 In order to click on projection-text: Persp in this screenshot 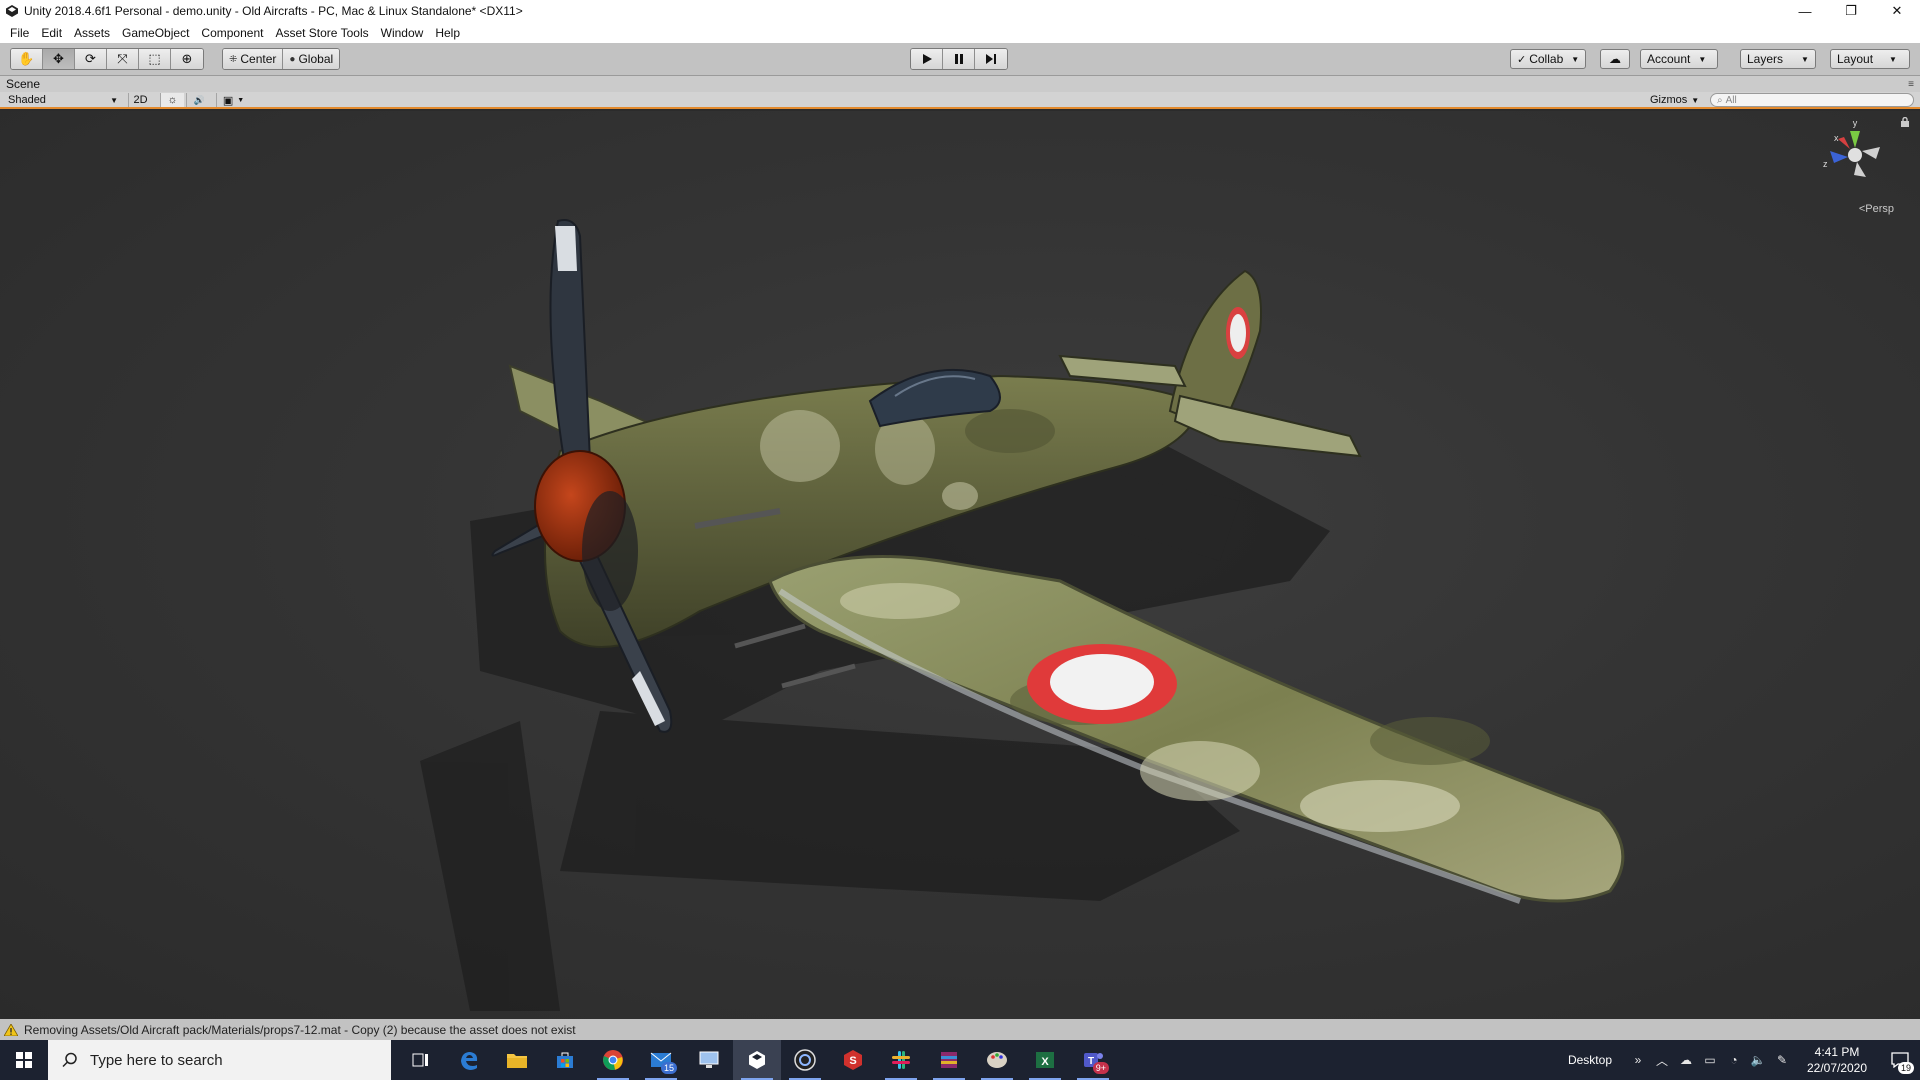, I will do `click(1879, 209)`.